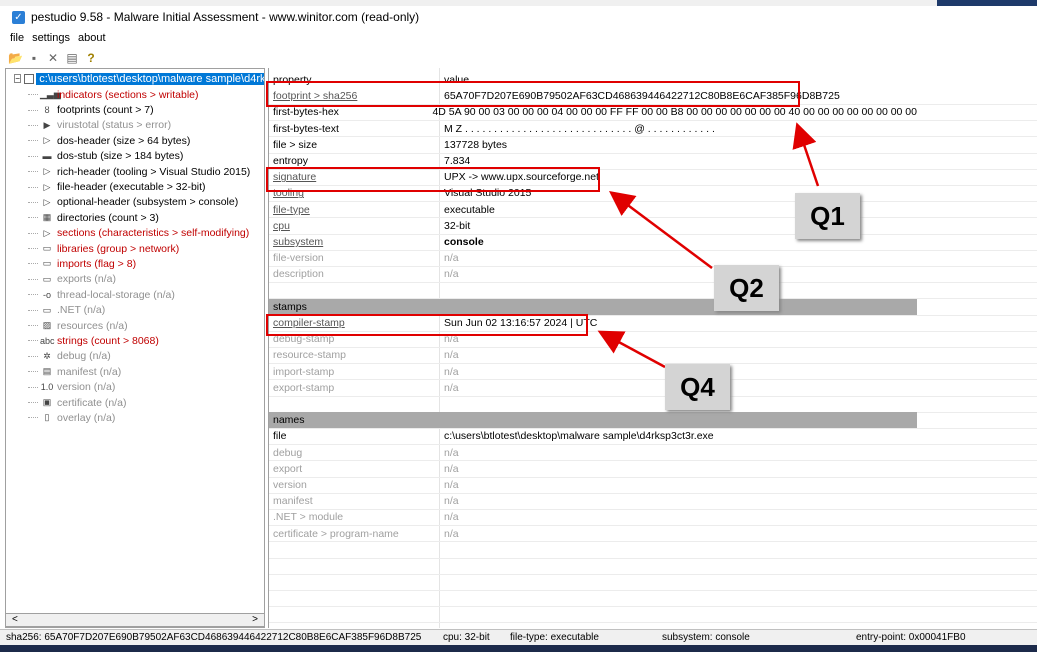 This screenshot has width=1037, height=652. I want to click on table-row: file-version n/a, so click(593, 258).